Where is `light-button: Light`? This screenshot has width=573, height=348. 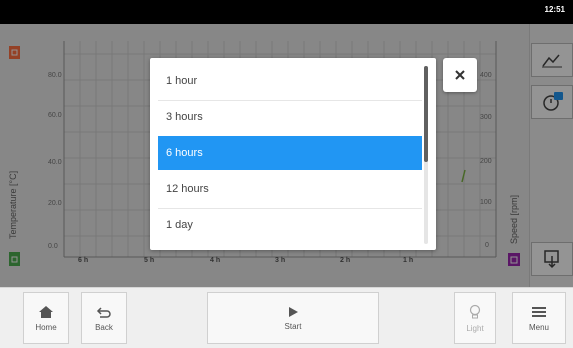
light-button: Light is located at coordinates (475, 318).